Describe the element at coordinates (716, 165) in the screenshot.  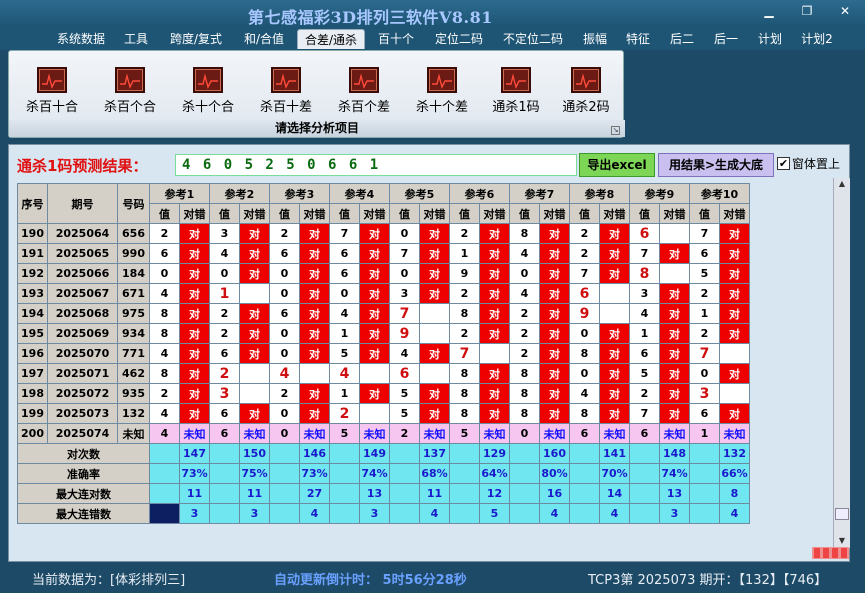
I see `generate-base-button: 用结果>生成大底` at that location.